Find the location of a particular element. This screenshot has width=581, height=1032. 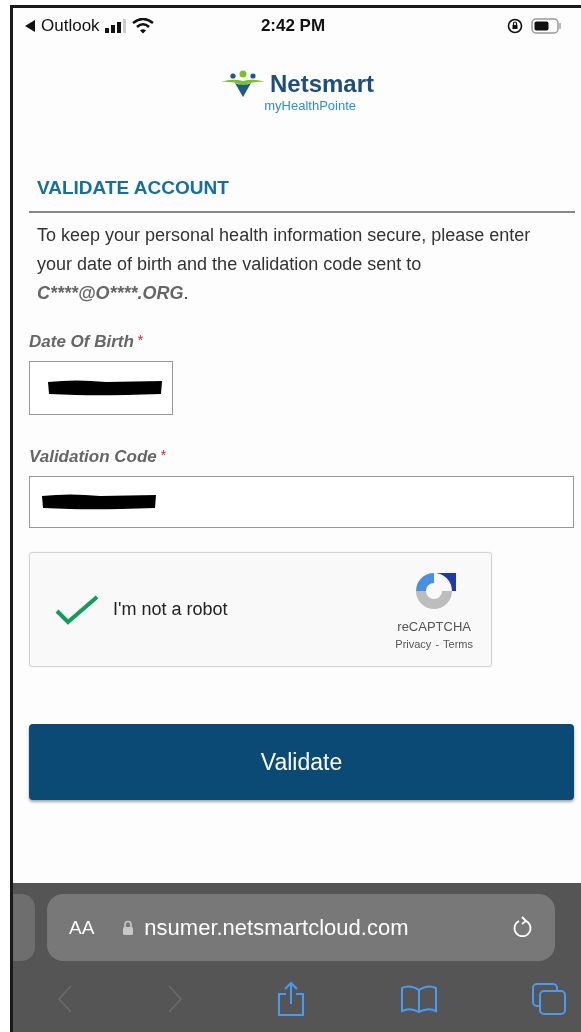

status-time: 2:42 PM is located at coordinates (293, 26).